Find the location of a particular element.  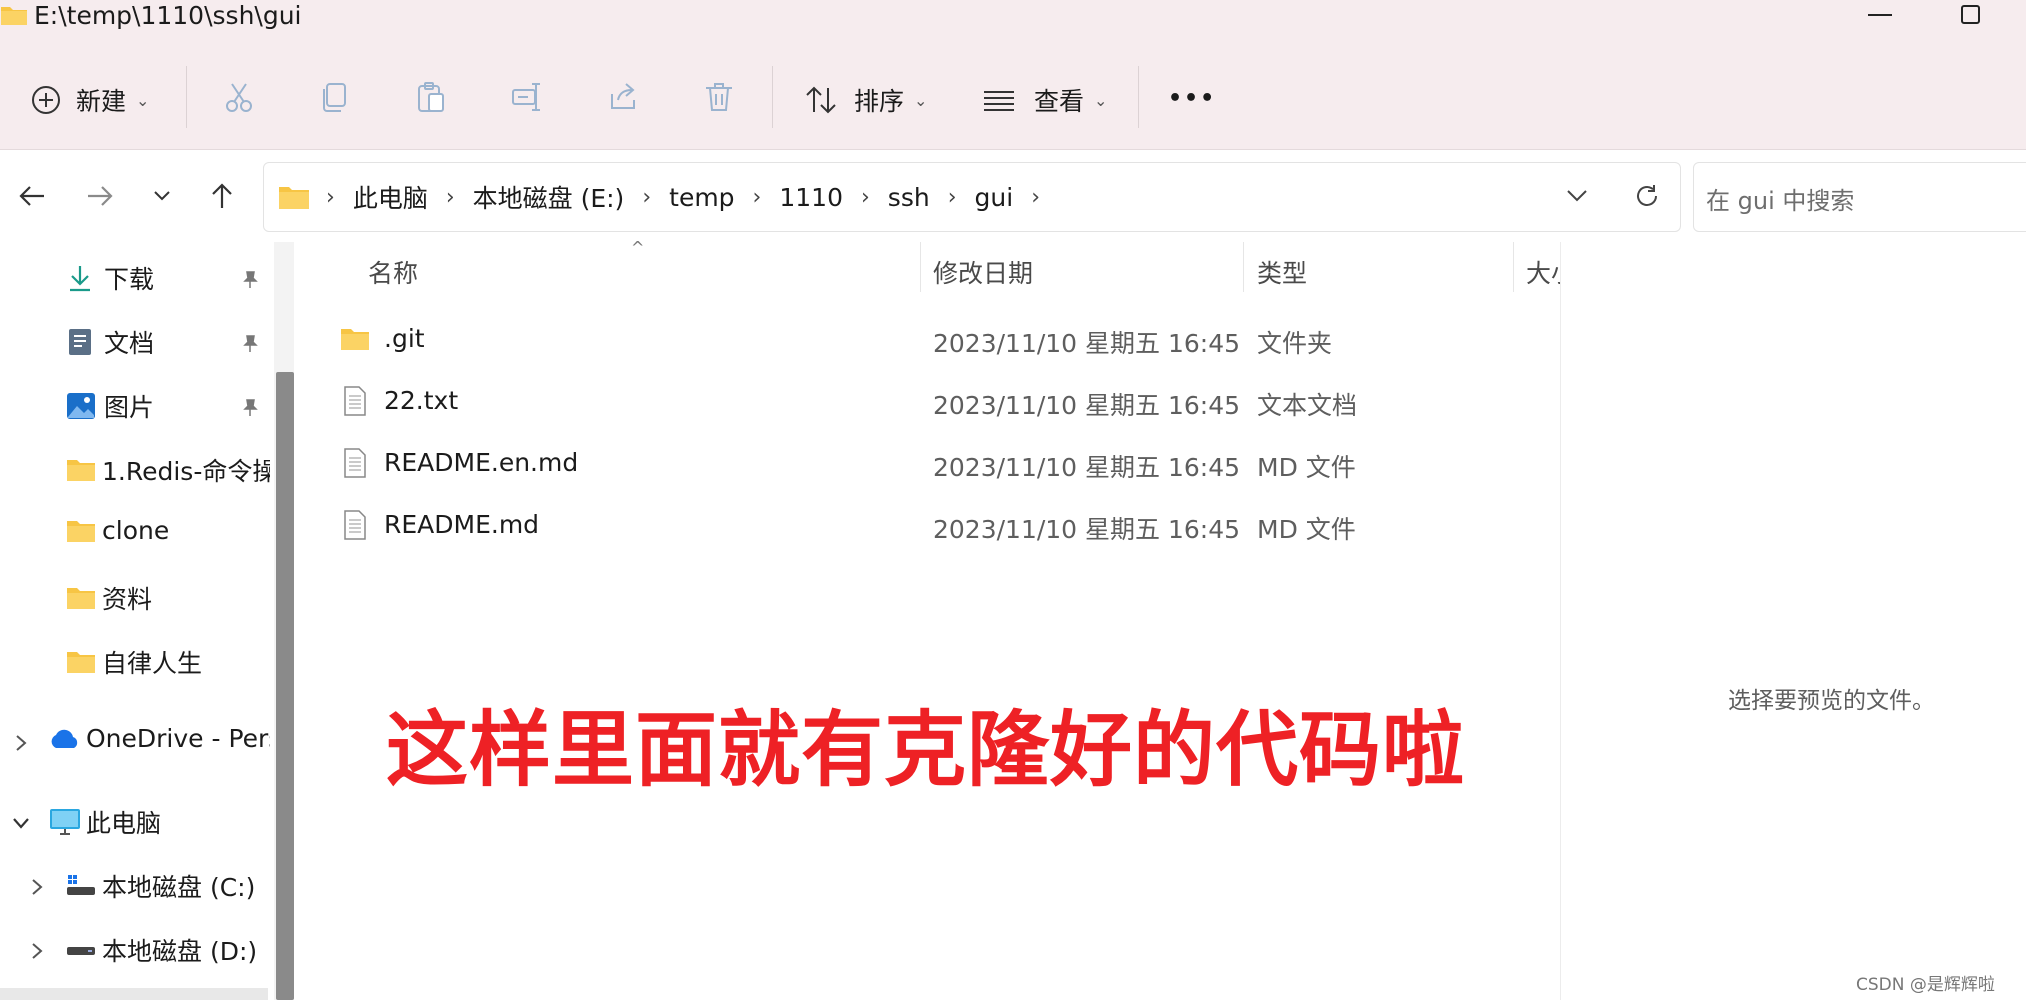

arrow-right-icon is located at coordinates (100, 196).